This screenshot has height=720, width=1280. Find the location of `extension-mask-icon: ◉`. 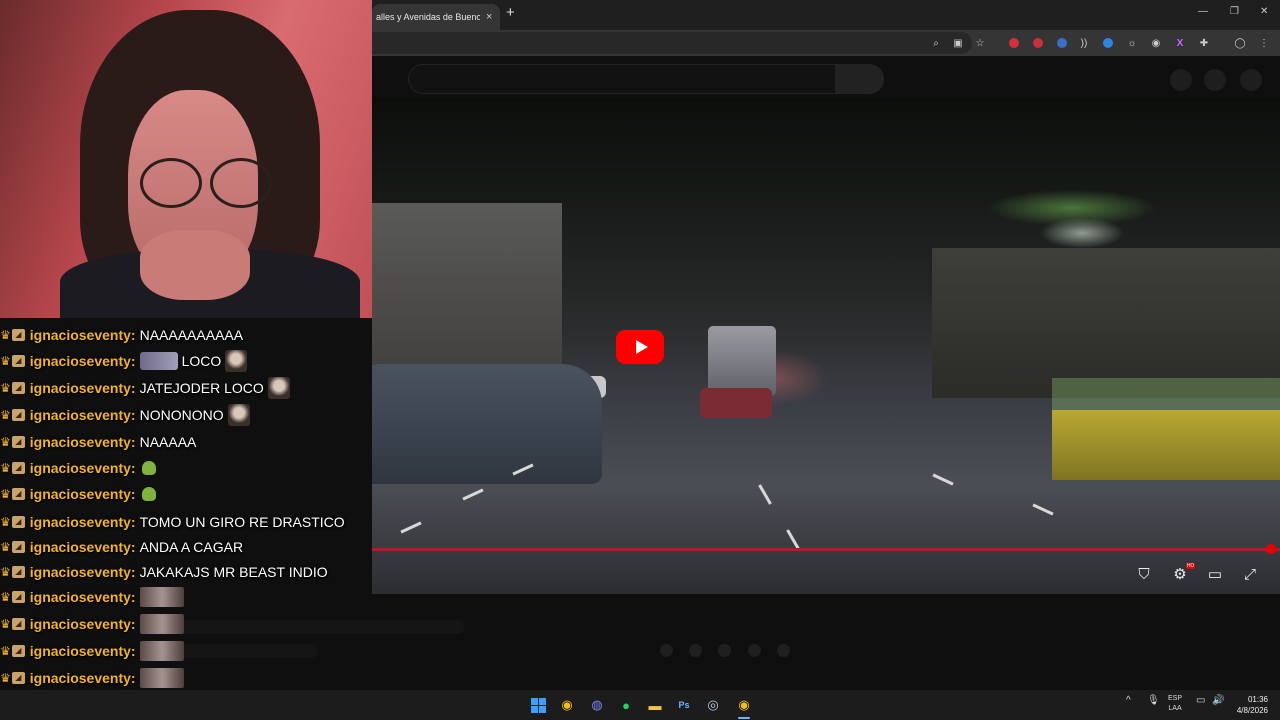

extension-mask-icon: ◉ is located at coordinates (1156, 43).